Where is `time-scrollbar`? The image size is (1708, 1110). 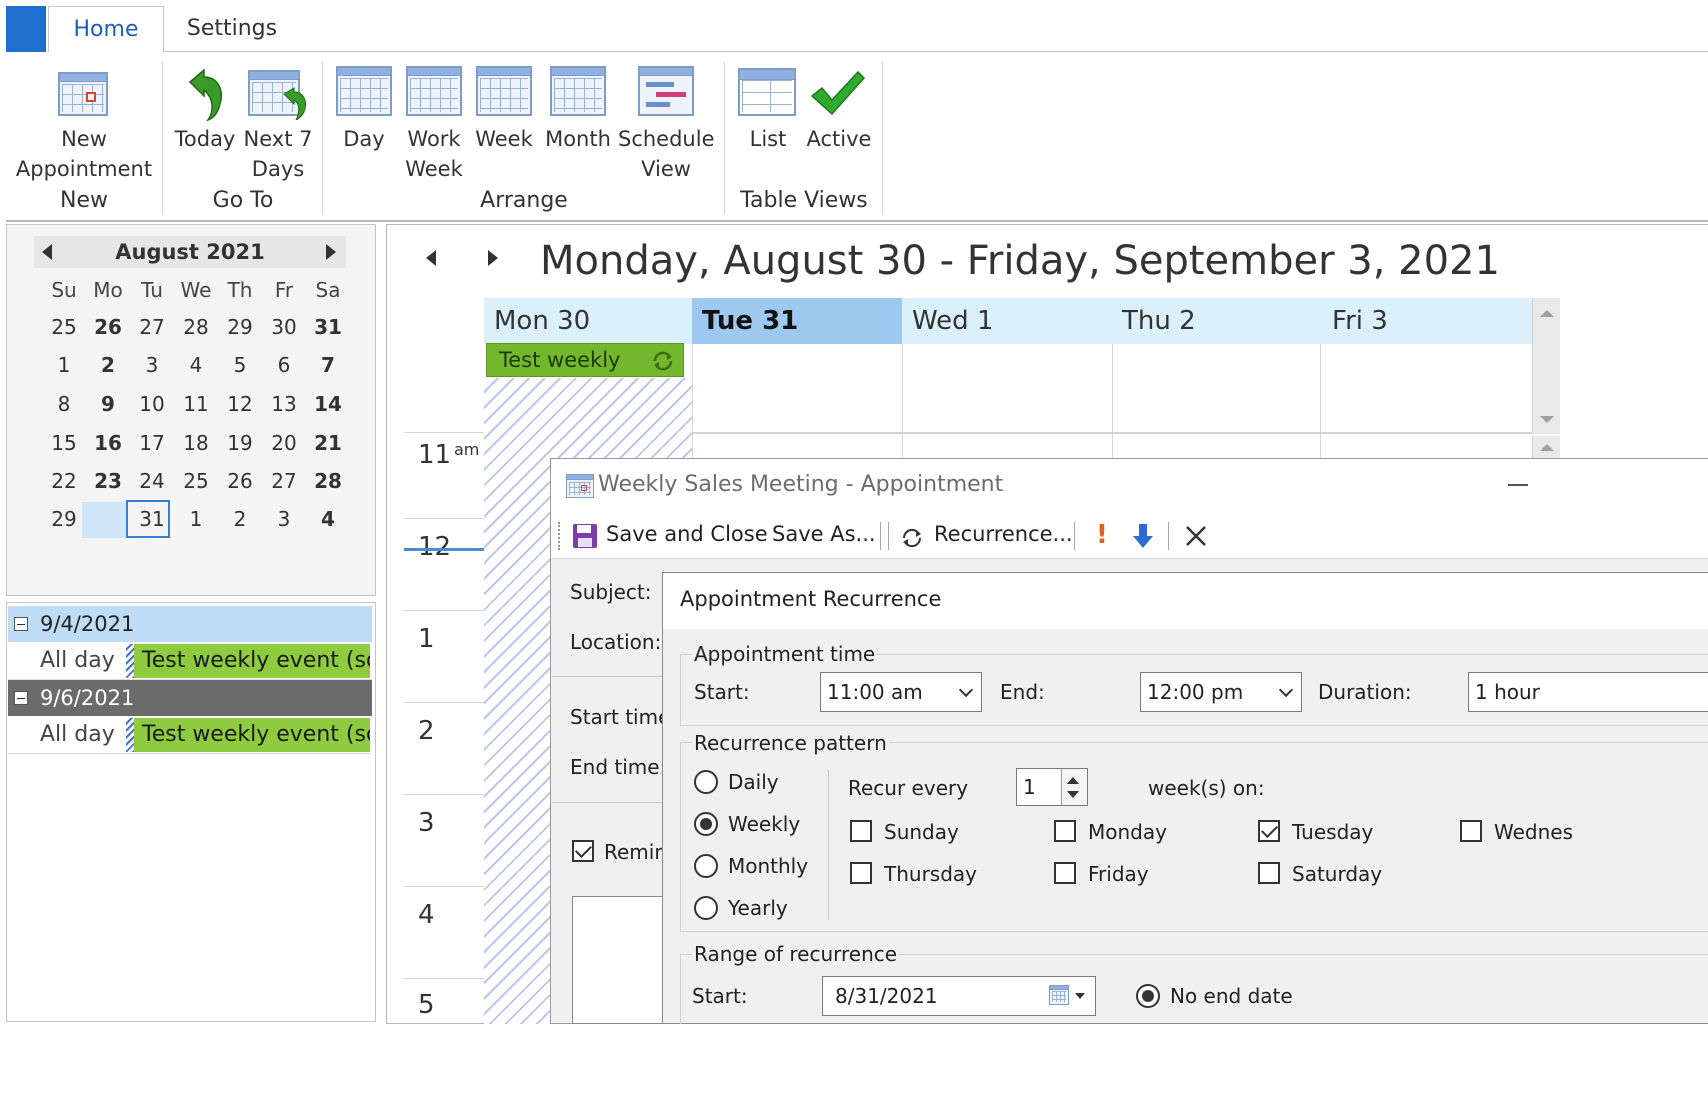
time-scrollbar is located at coordinates (1546, 447).